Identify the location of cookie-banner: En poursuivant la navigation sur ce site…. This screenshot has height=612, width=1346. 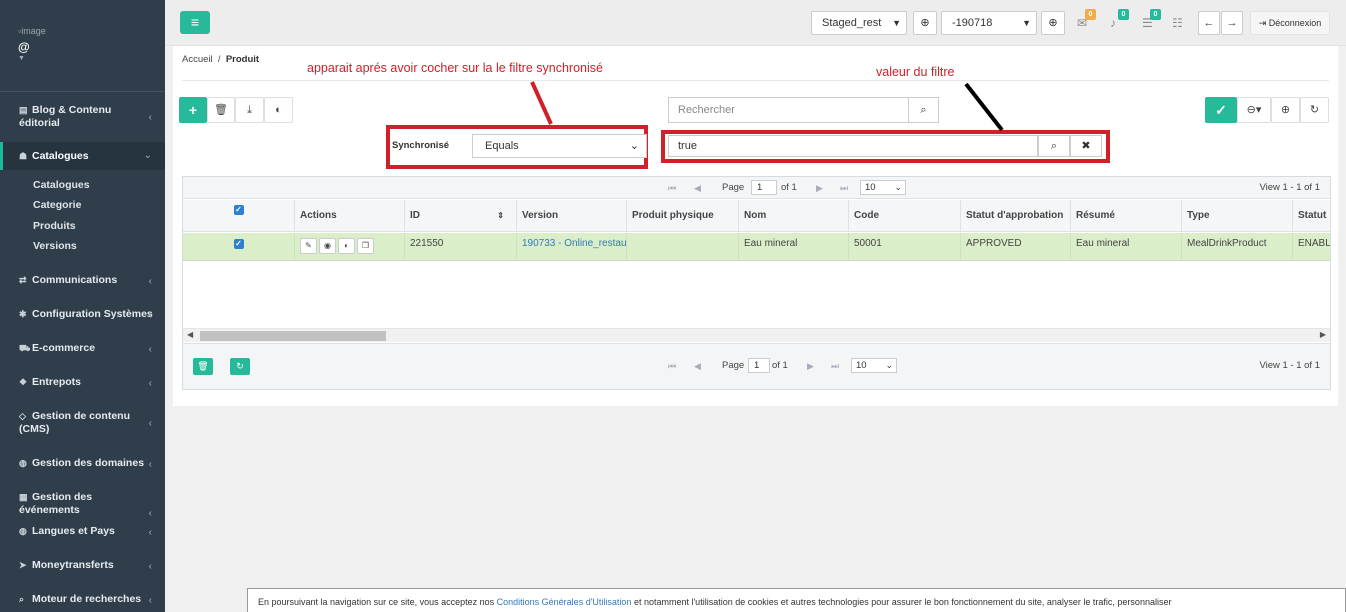
(796, 600).